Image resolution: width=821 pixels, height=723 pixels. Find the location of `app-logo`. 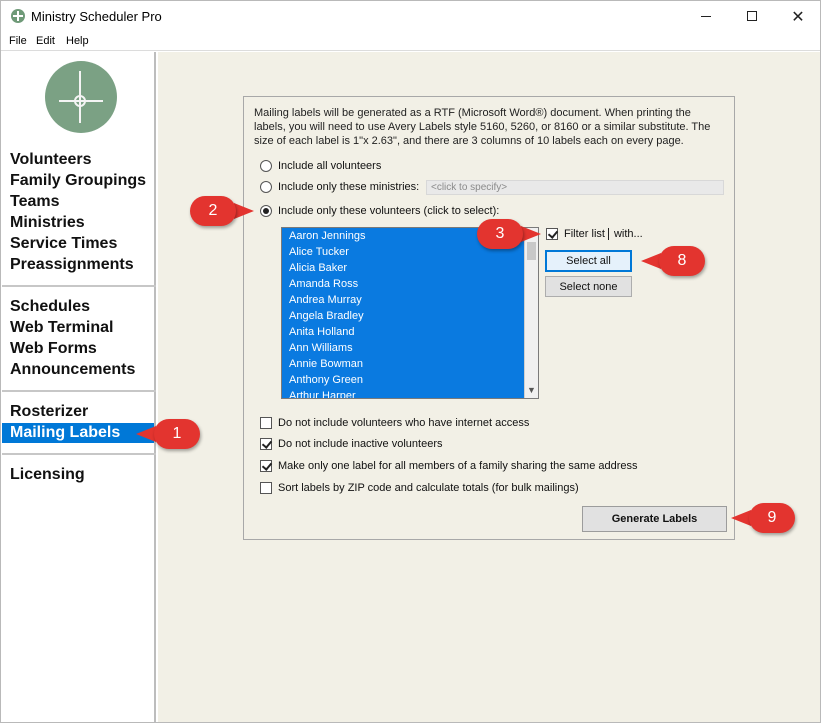

app-logo is located at coordinates (81, 97).